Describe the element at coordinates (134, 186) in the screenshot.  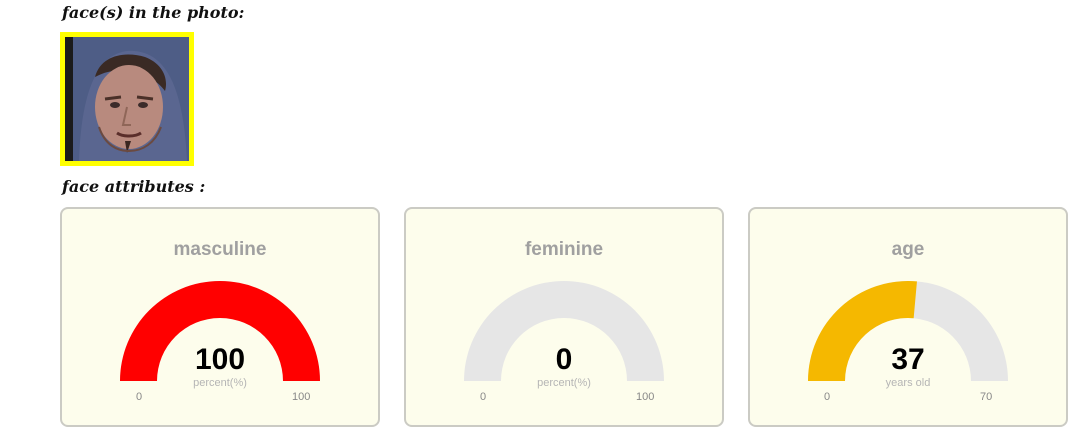
I see `face-attributes-heading: face attributes :` at that location.